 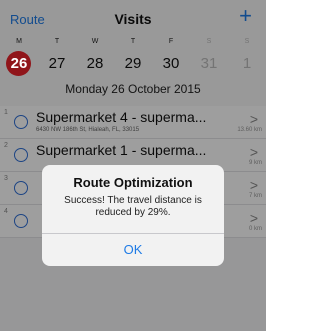 What do you see at coordinates (19, 63) in the screenshot?
I see `date-label: 26` at bounding box center [19, 63].